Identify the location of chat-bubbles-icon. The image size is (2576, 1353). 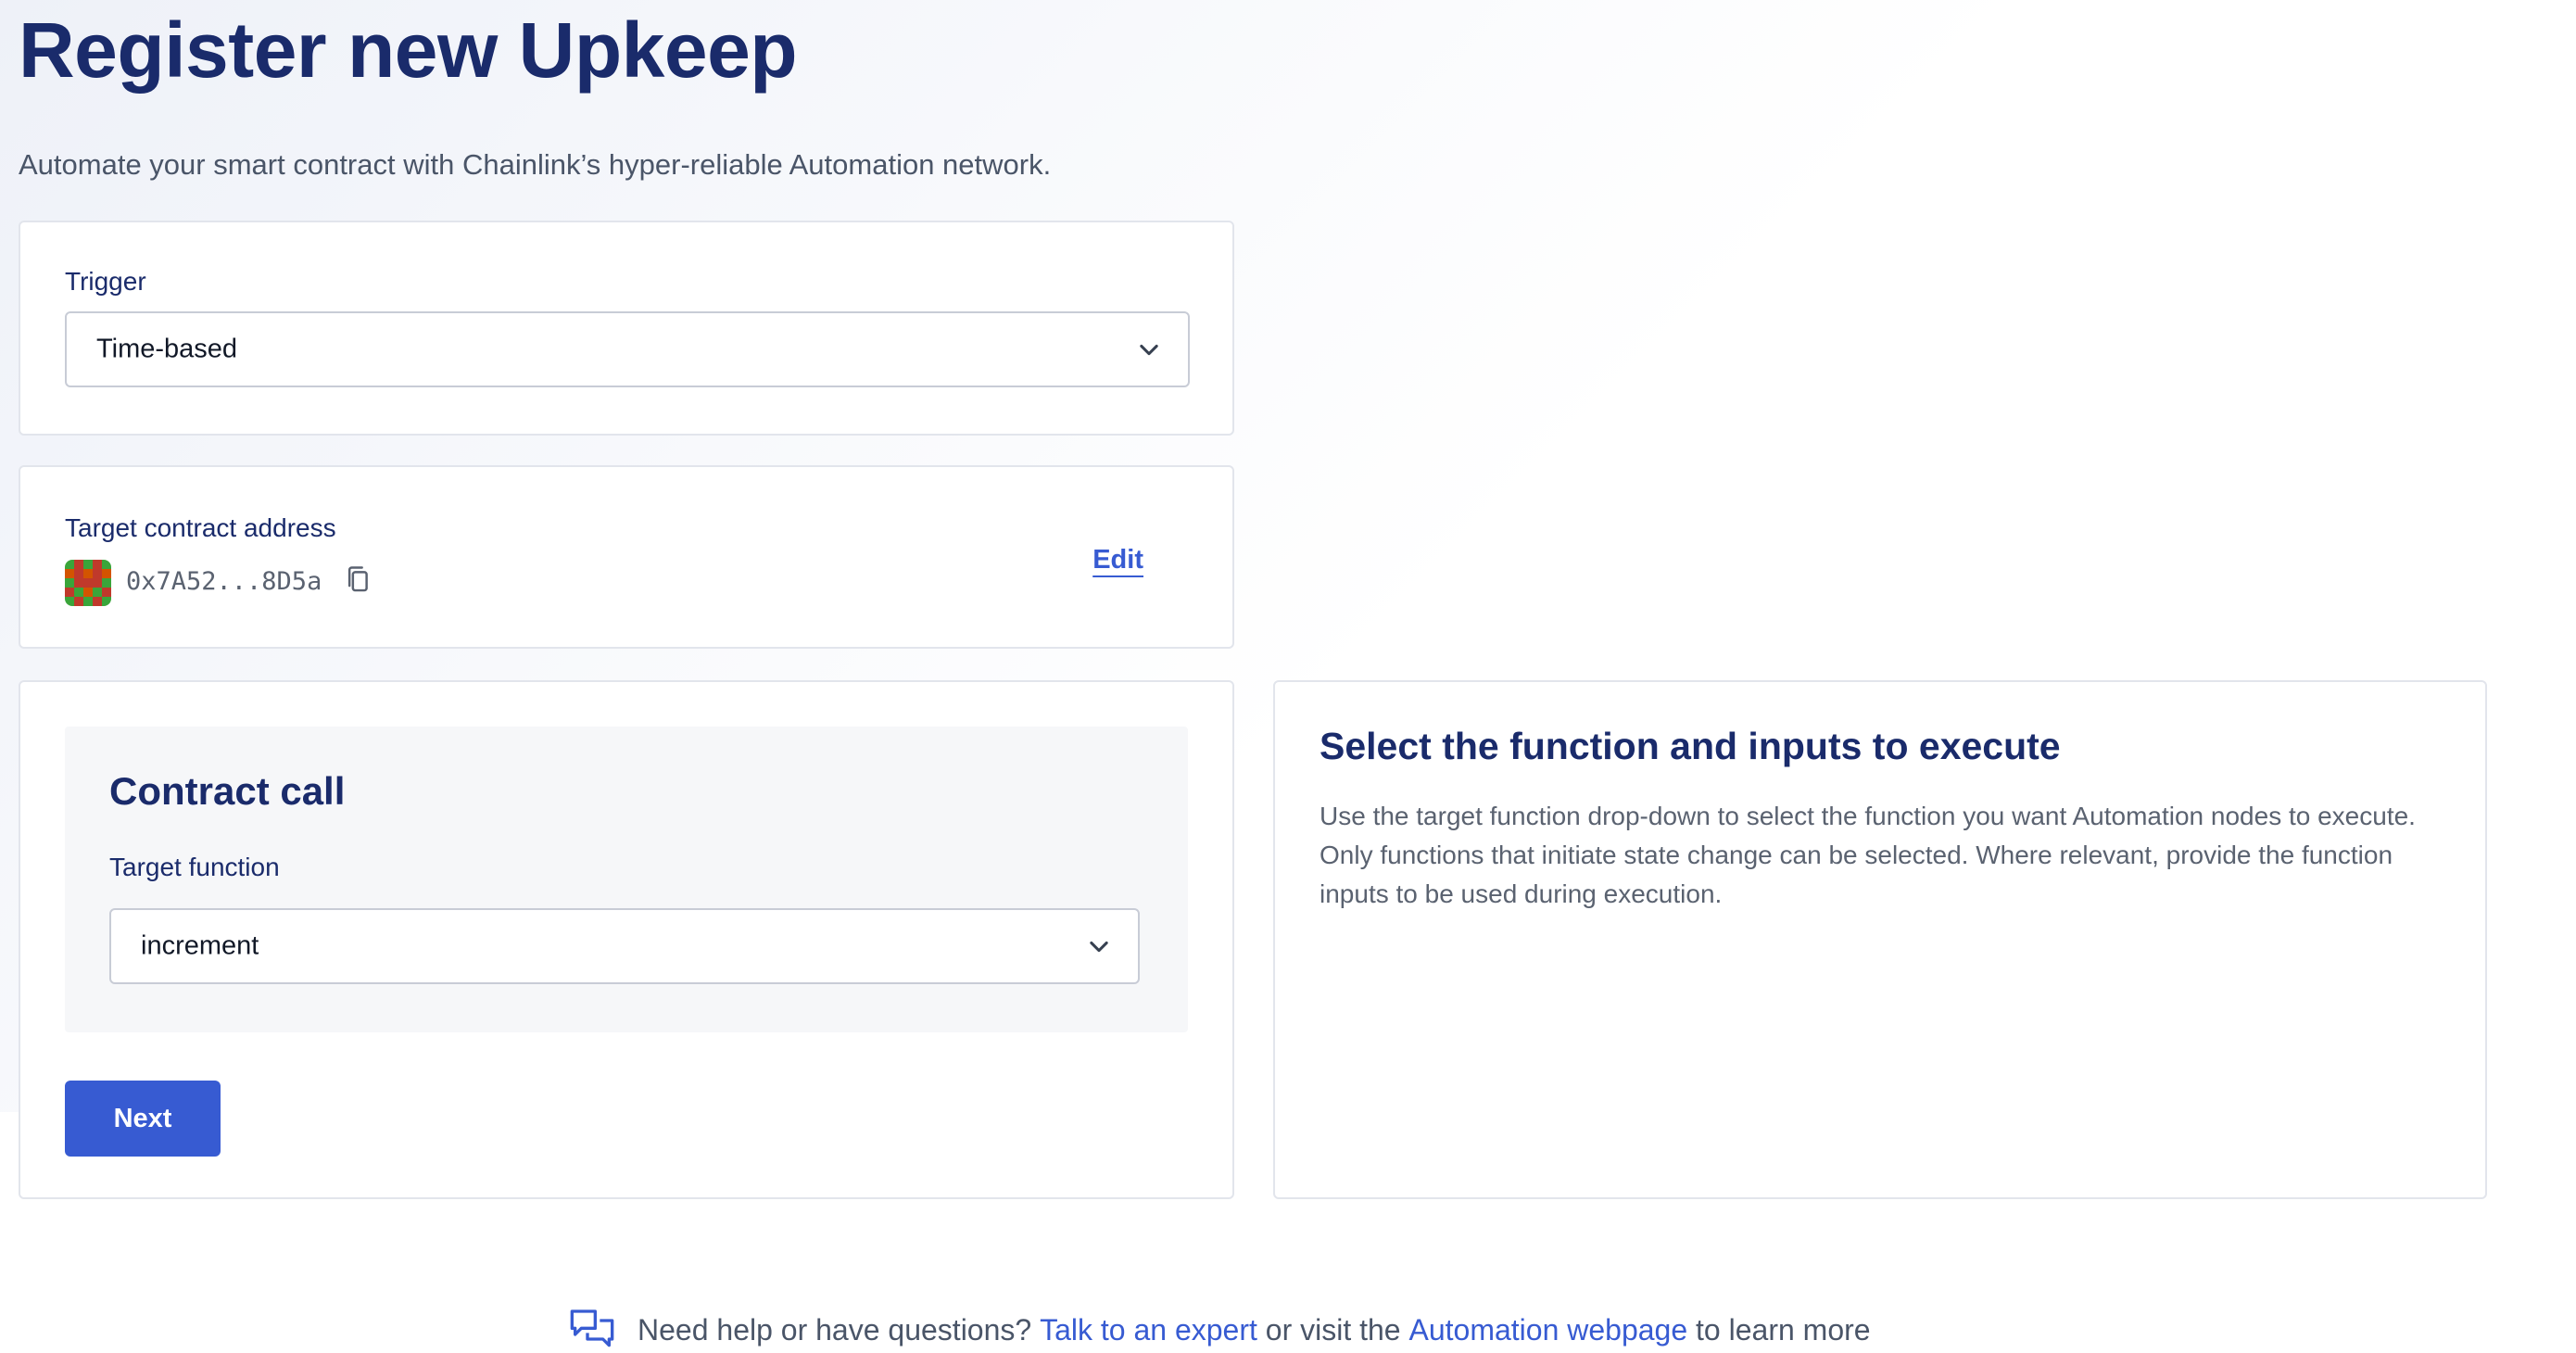
(592, 1328).